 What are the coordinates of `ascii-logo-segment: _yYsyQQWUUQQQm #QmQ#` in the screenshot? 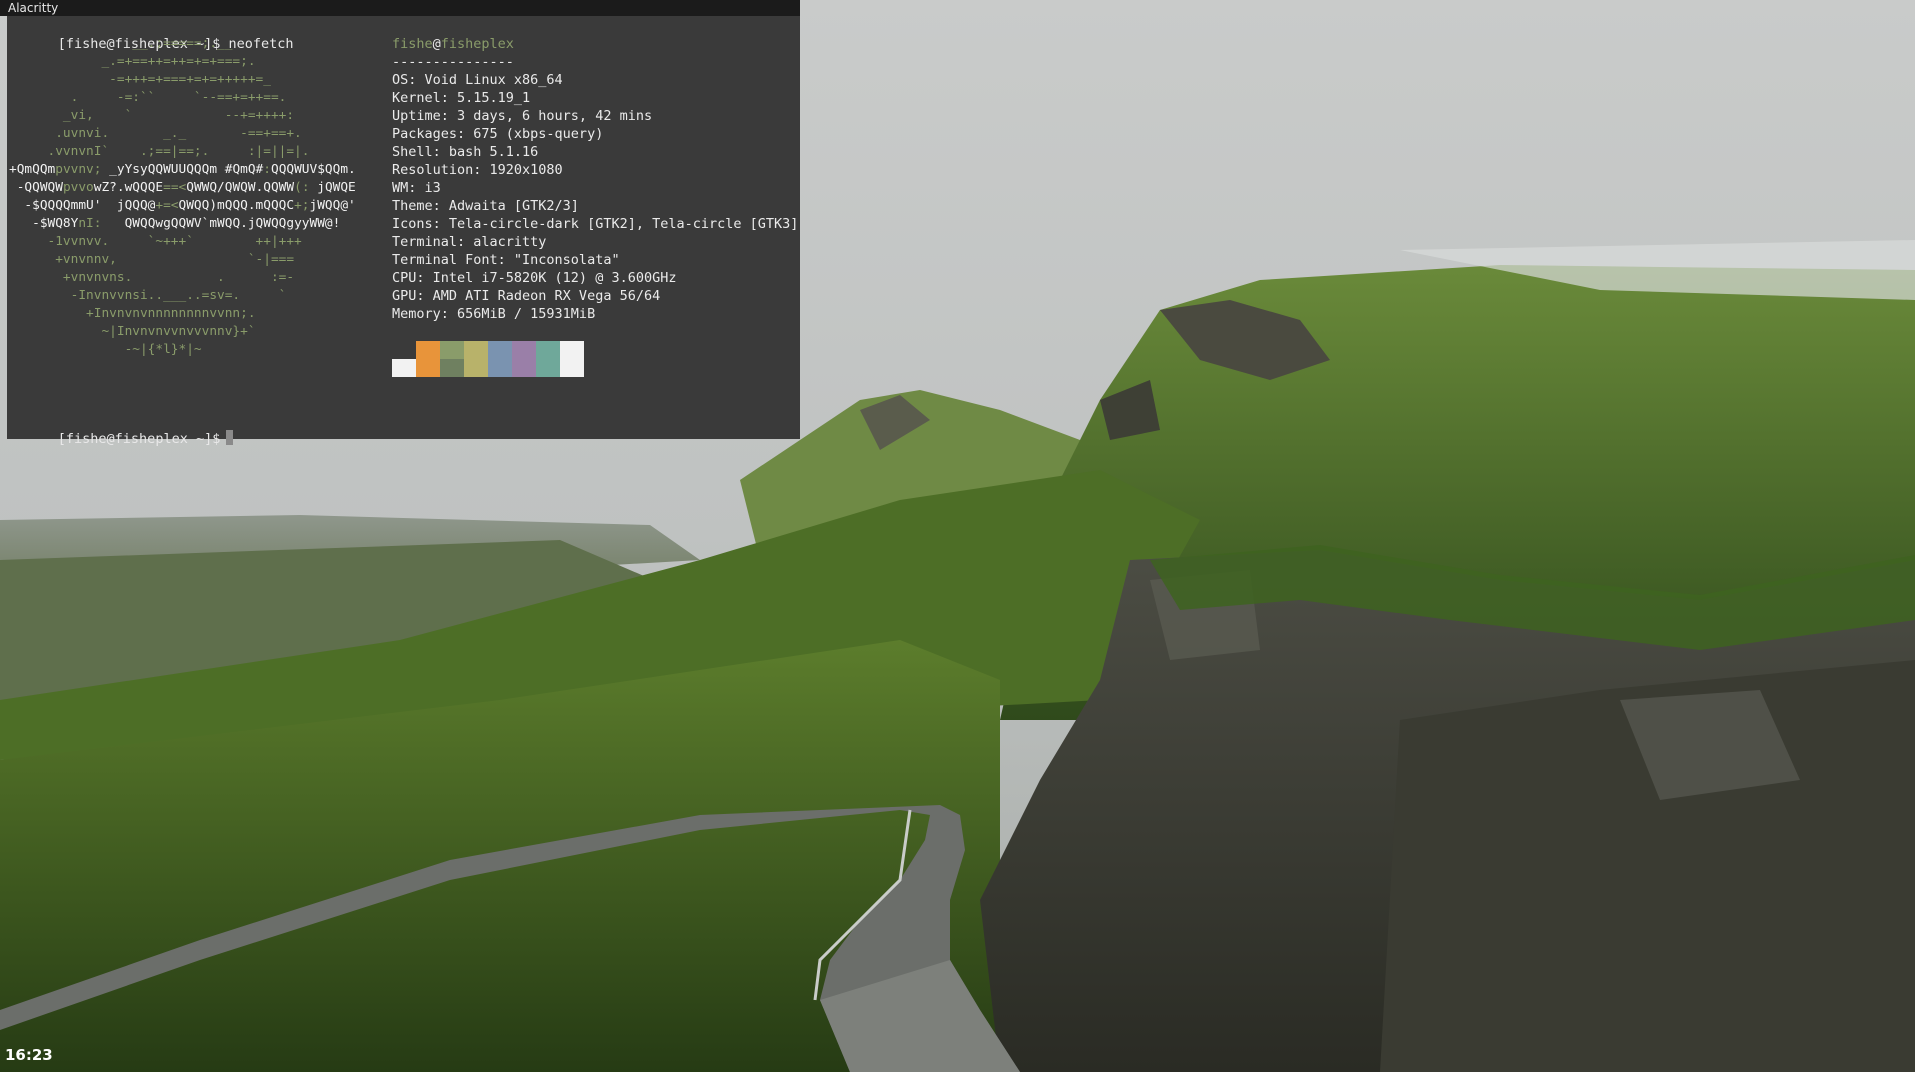 It's located at (186, 169).